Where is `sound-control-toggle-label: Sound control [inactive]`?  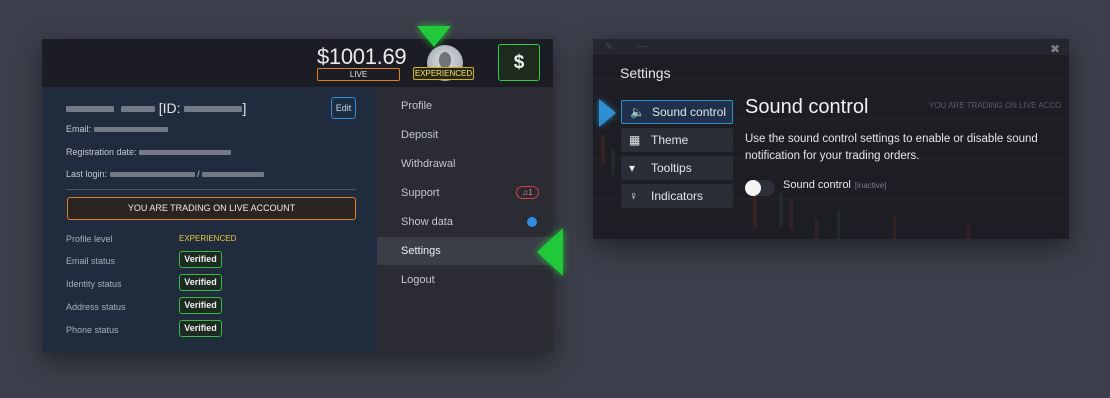
sound-control-toggle-label: Sound control [inactive] is located at coordinates (834, 185).